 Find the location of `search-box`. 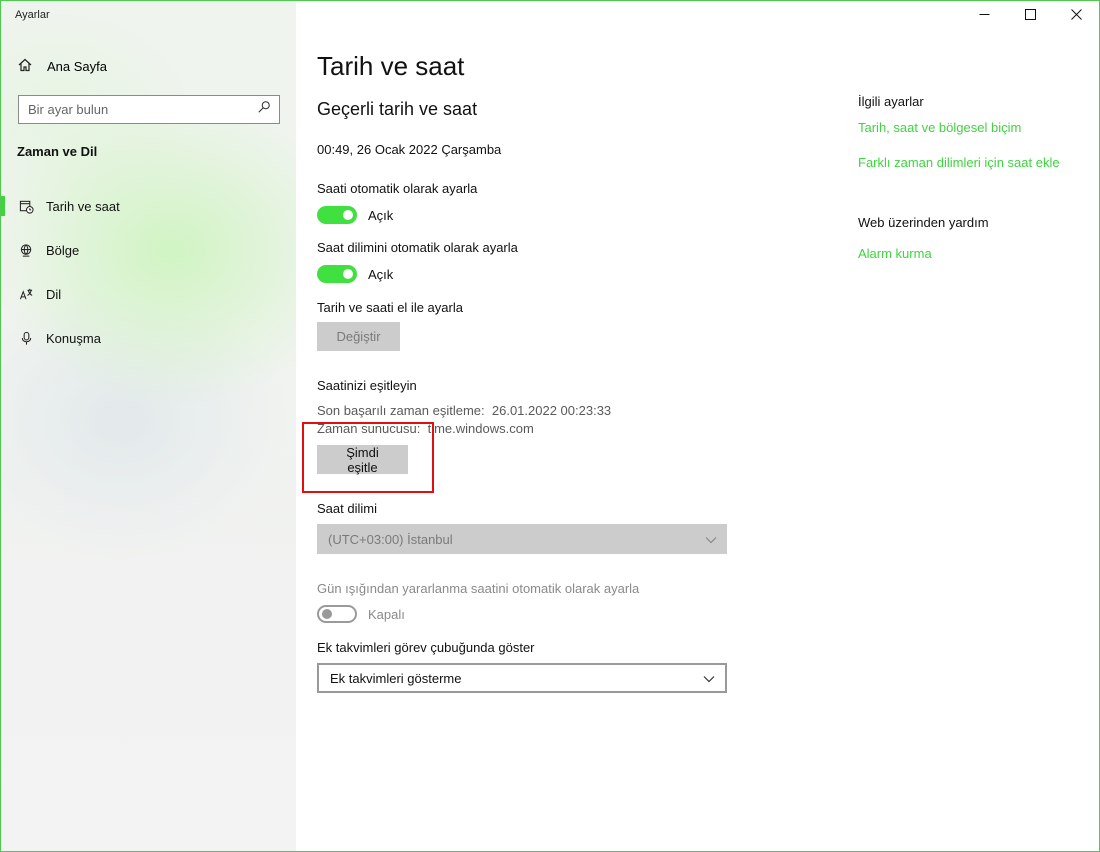

search-box is located at coordinates (149, 109).